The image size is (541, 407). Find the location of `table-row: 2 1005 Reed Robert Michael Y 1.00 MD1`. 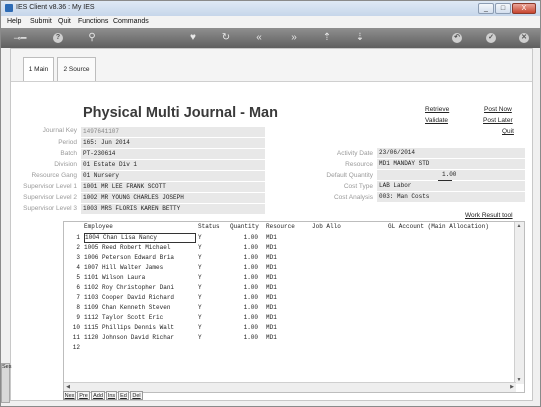

table-row: 2 1005 Reed Robert Michael Y 1.00 MD1 is located at coordinates (286, 248).